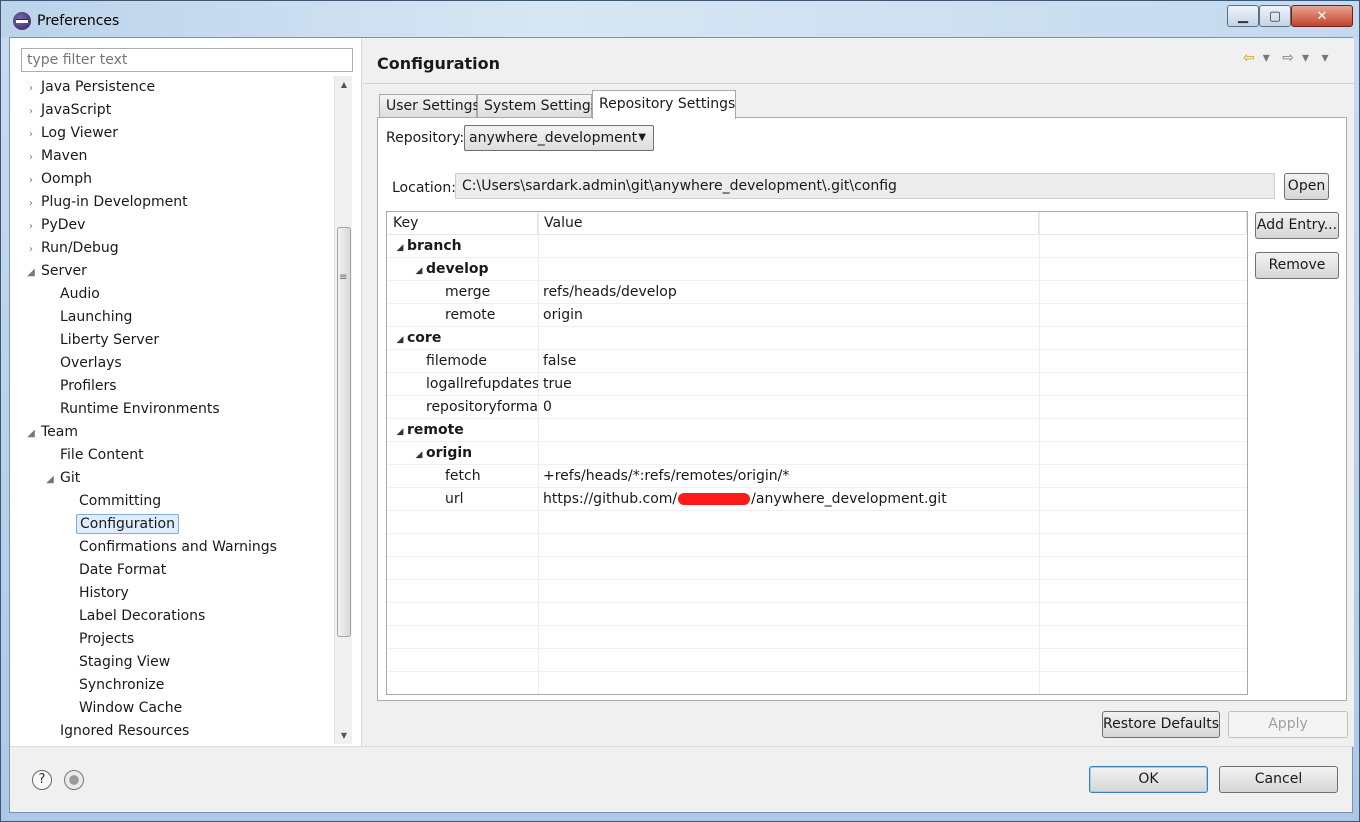 The width and height of the screenshot is (1360, 822). I want to click on tree-item: › JavaScript, so click(69, 110).